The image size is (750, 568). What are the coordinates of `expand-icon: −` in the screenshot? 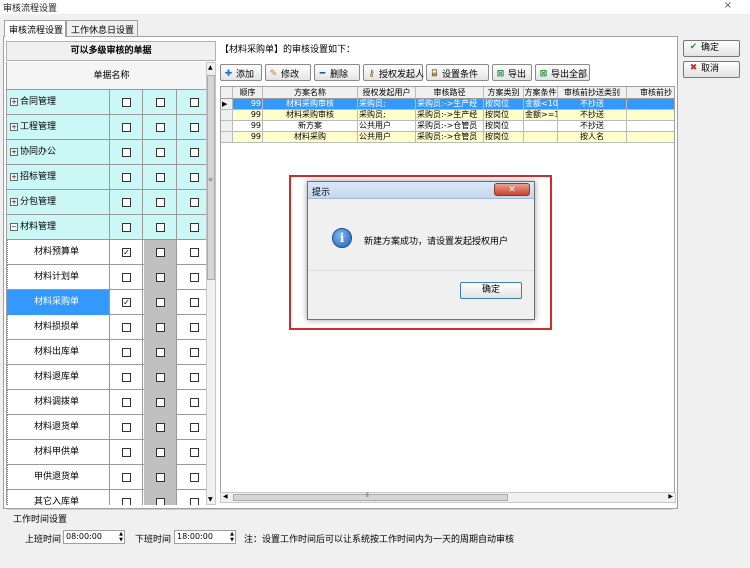 It's located at (14, 226).